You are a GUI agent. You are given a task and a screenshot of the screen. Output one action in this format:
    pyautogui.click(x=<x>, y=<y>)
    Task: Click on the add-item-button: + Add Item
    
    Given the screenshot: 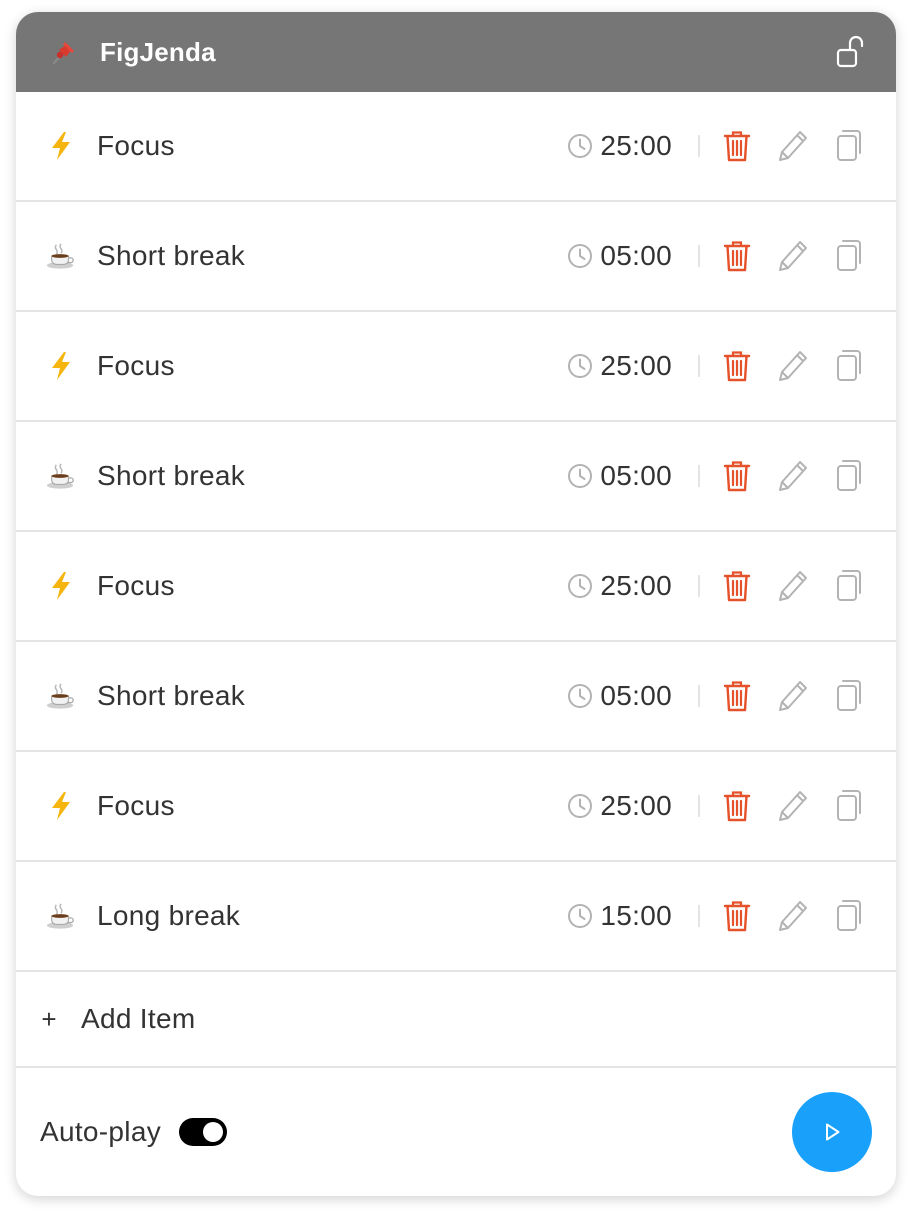 What is the action you would take?
    pyautogui.click(x=456, y=1020)
    